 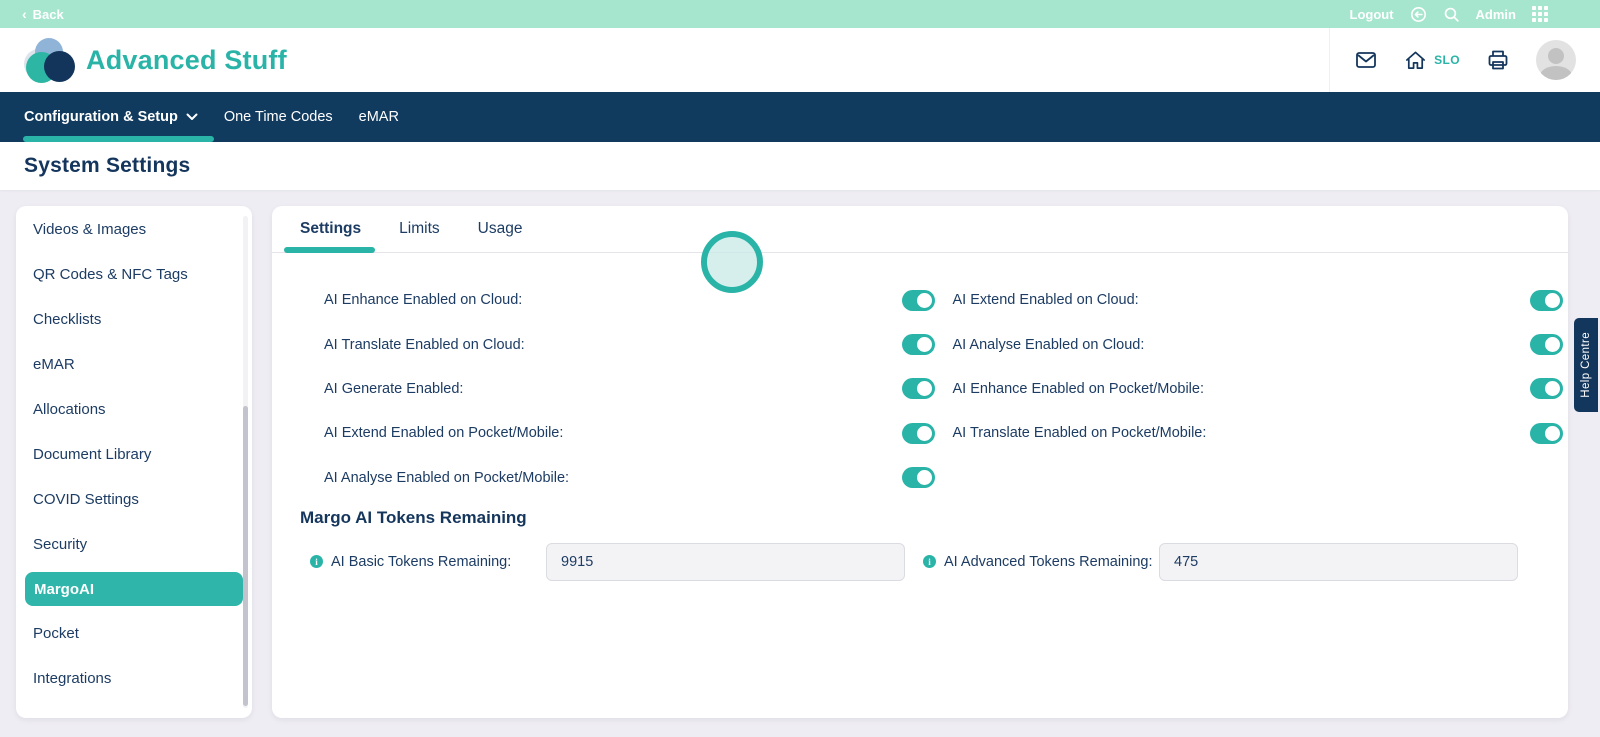 I want to click on toggle-ai-translate-pocket, so click(x=1546, y=433).